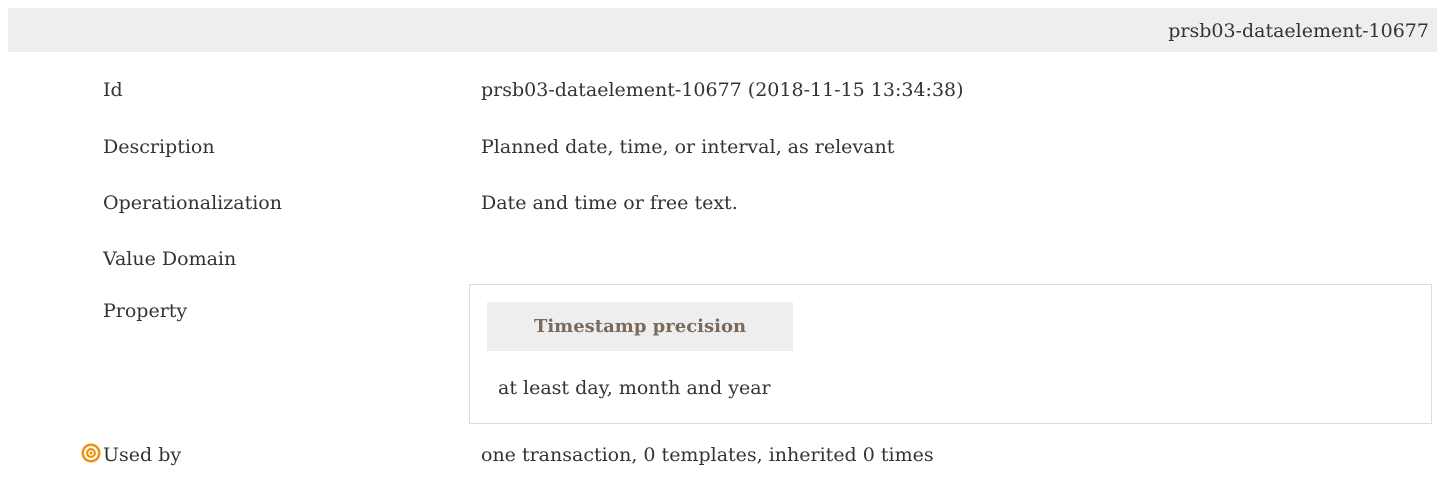  What do you see at coordinates (159, 147) in the screenshot?
I see `description-label: Description` at bounding box center [159, 147].